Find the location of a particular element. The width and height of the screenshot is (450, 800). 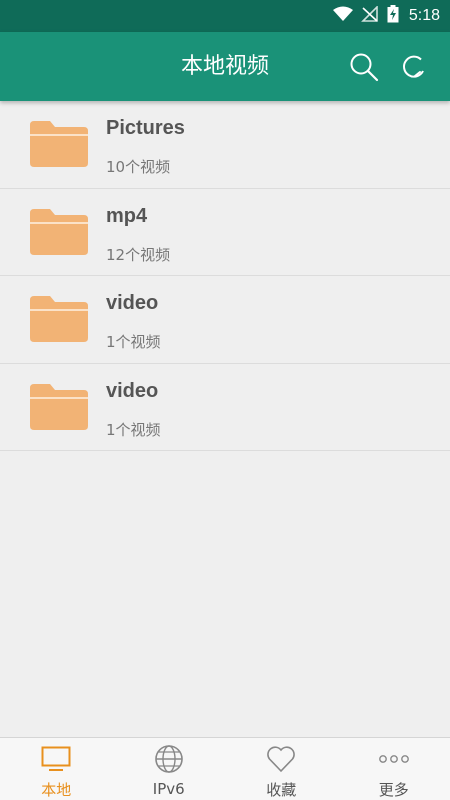

tv-icon is located at coordinates (56, 758).